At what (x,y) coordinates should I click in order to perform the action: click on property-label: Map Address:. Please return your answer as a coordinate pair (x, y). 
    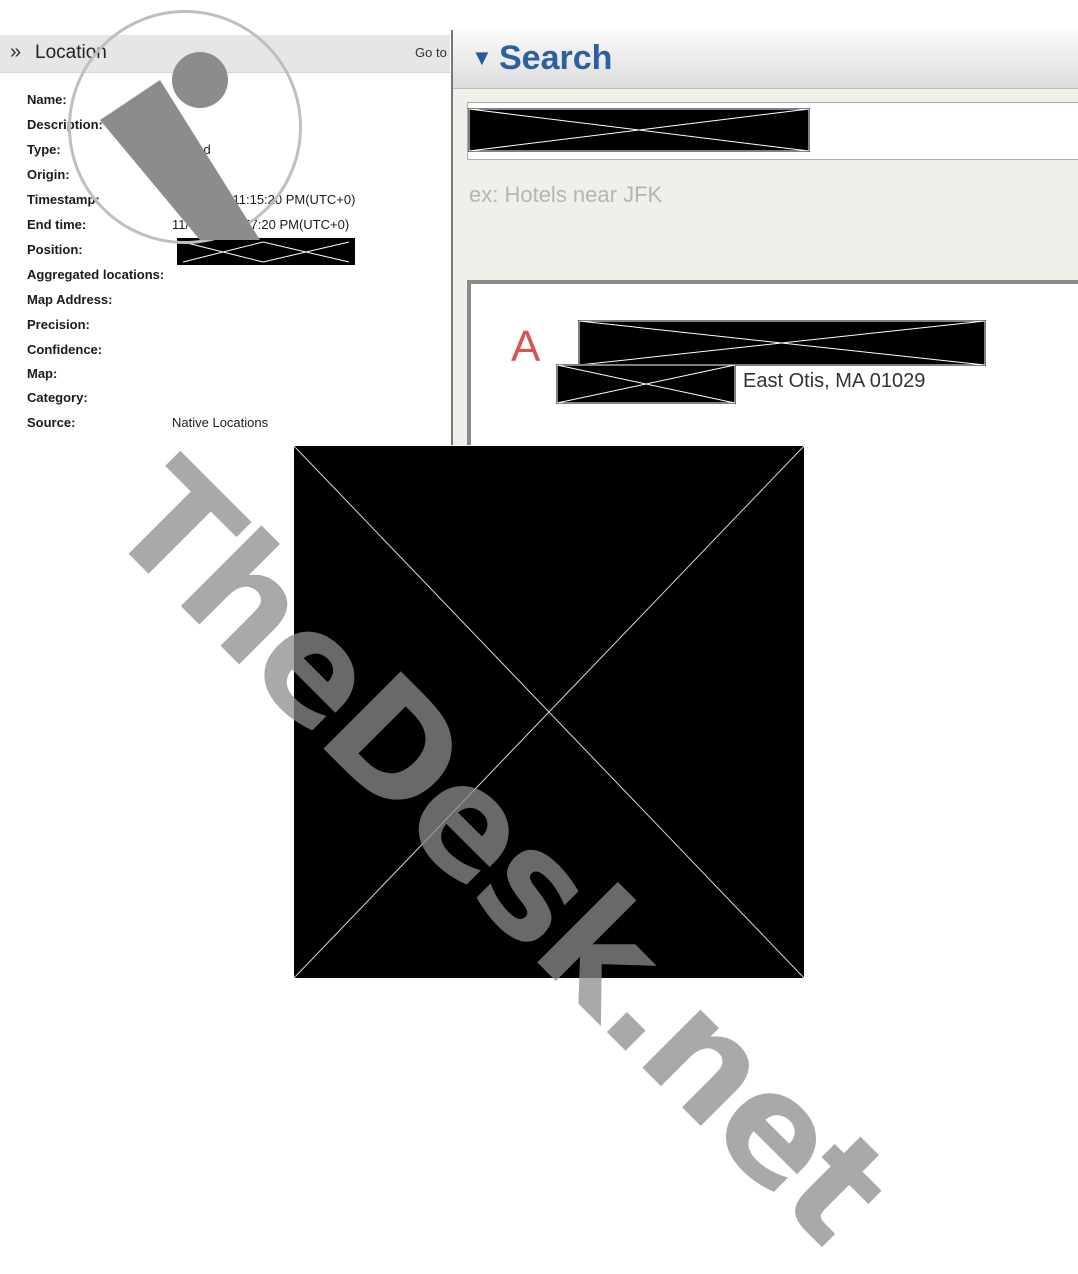
    Looking at the image, I should click on (70, 299).